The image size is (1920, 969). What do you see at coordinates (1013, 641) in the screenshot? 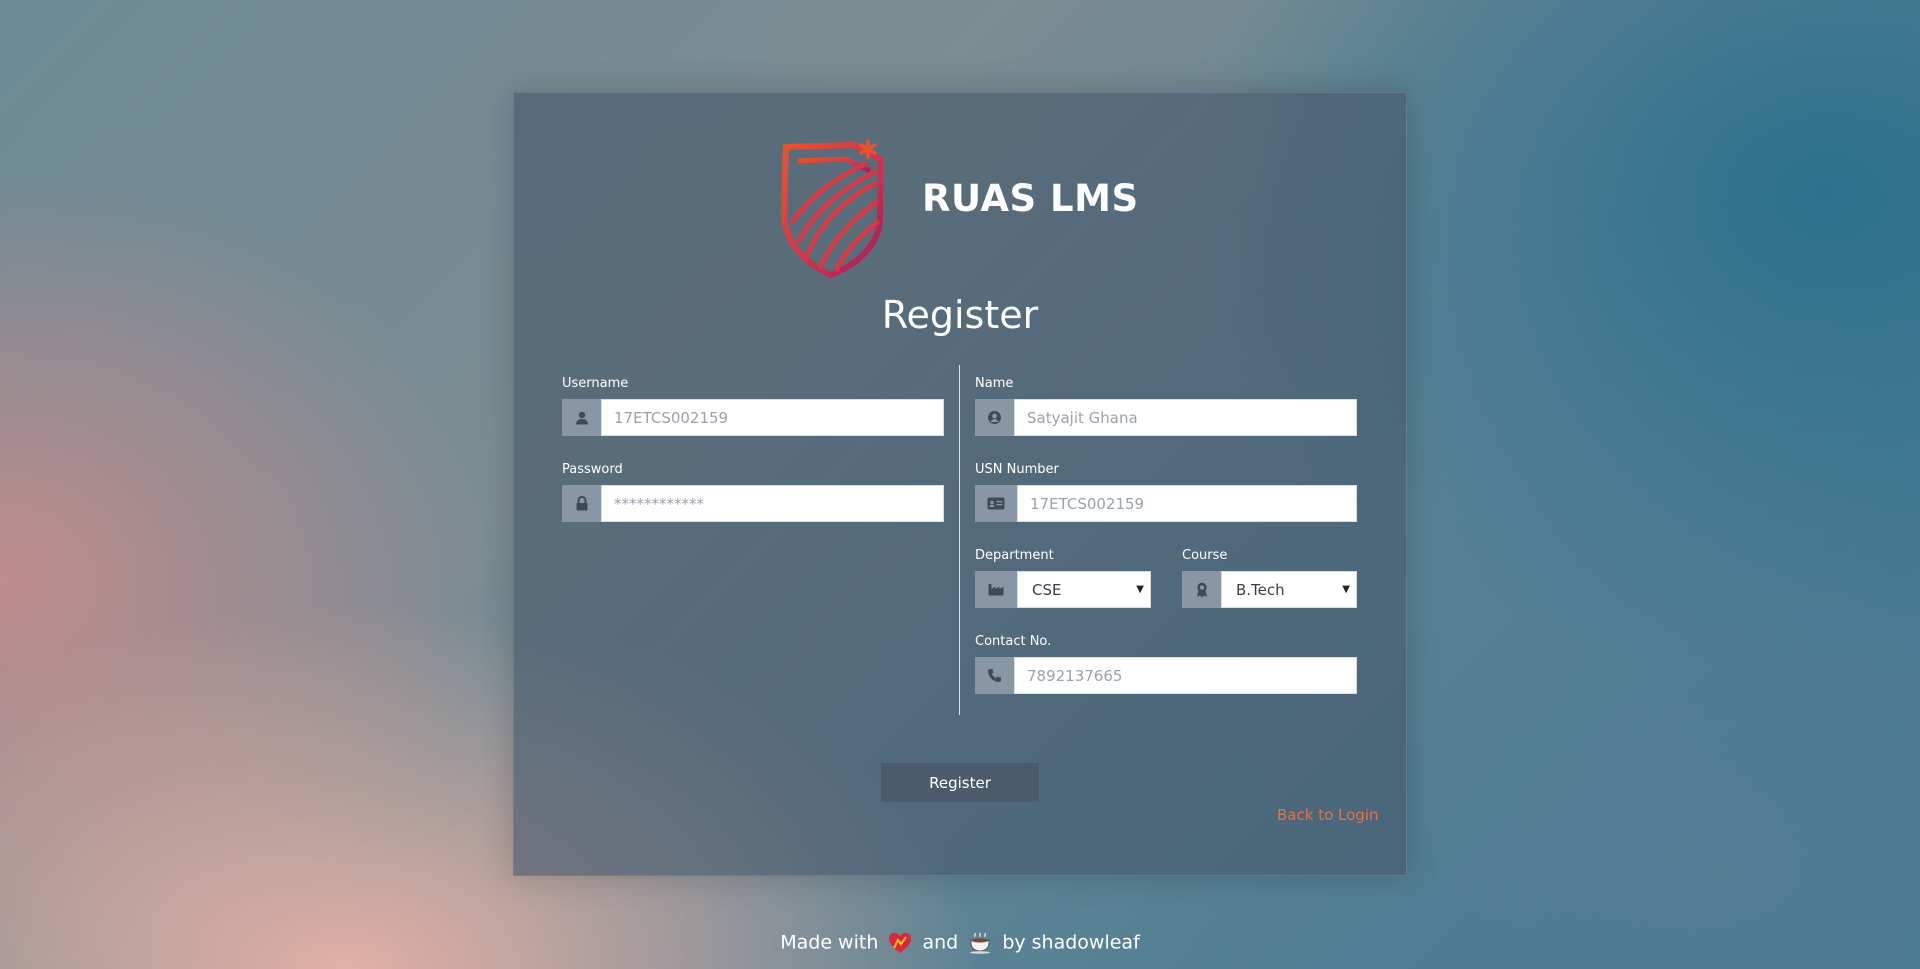
I see `contact-label: Contact No.` at bounding box center [1013, 641].